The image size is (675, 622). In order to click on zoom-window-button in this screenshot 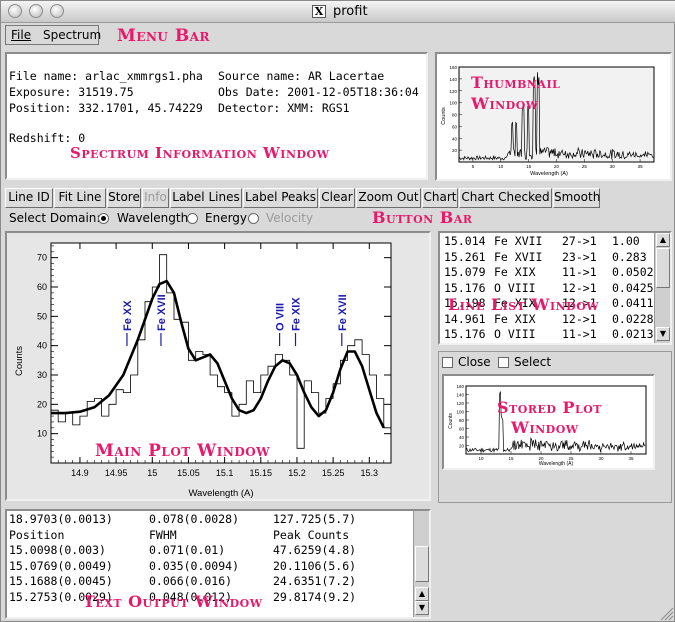, I will do `click(57, 11)`.